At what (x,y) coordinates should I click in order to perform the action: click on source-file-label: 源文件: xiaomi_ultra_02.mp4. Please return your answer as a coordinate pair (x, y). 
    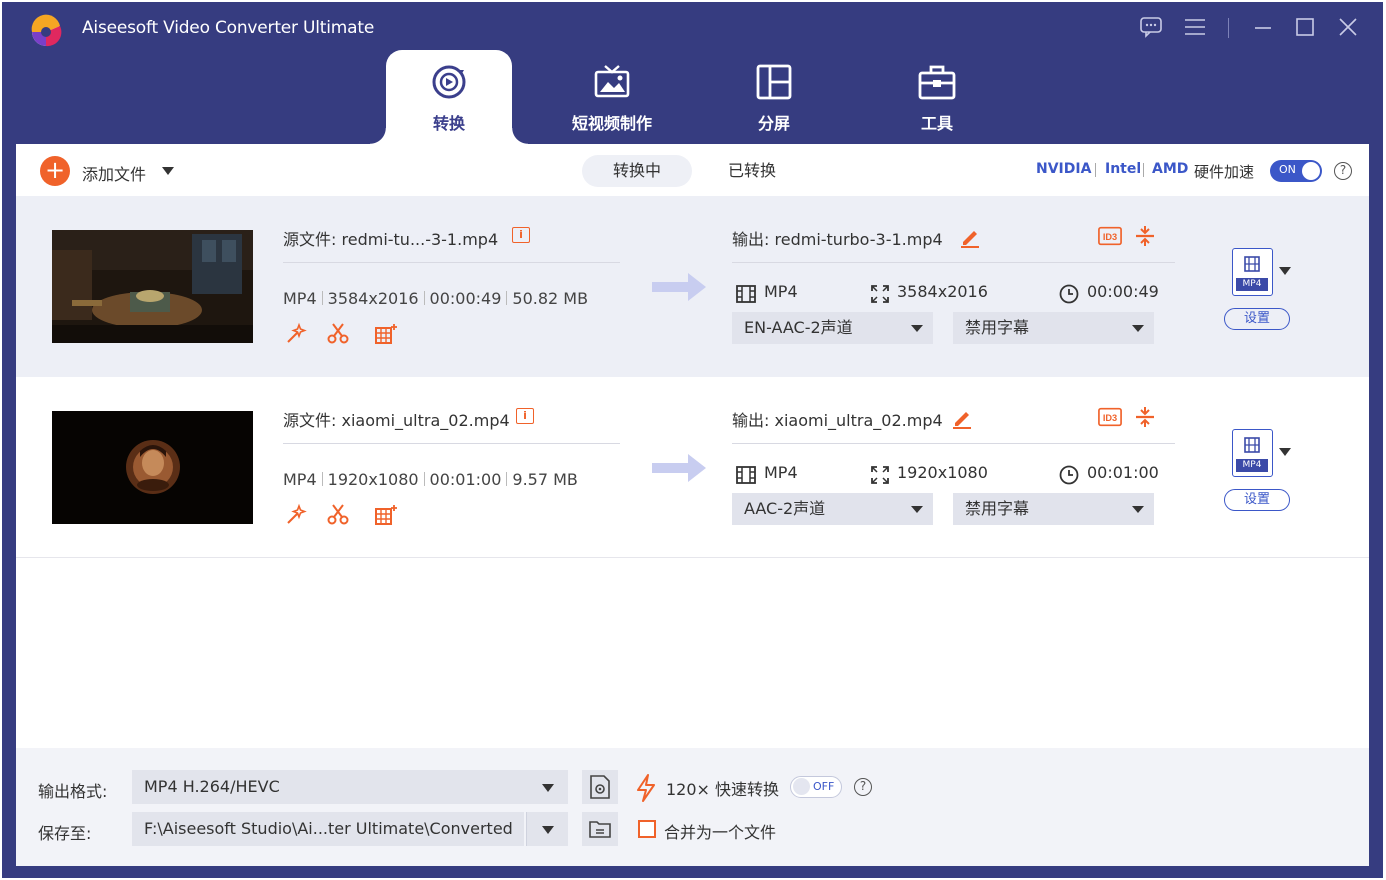
    Looking at the image, I should click on (396, 419).